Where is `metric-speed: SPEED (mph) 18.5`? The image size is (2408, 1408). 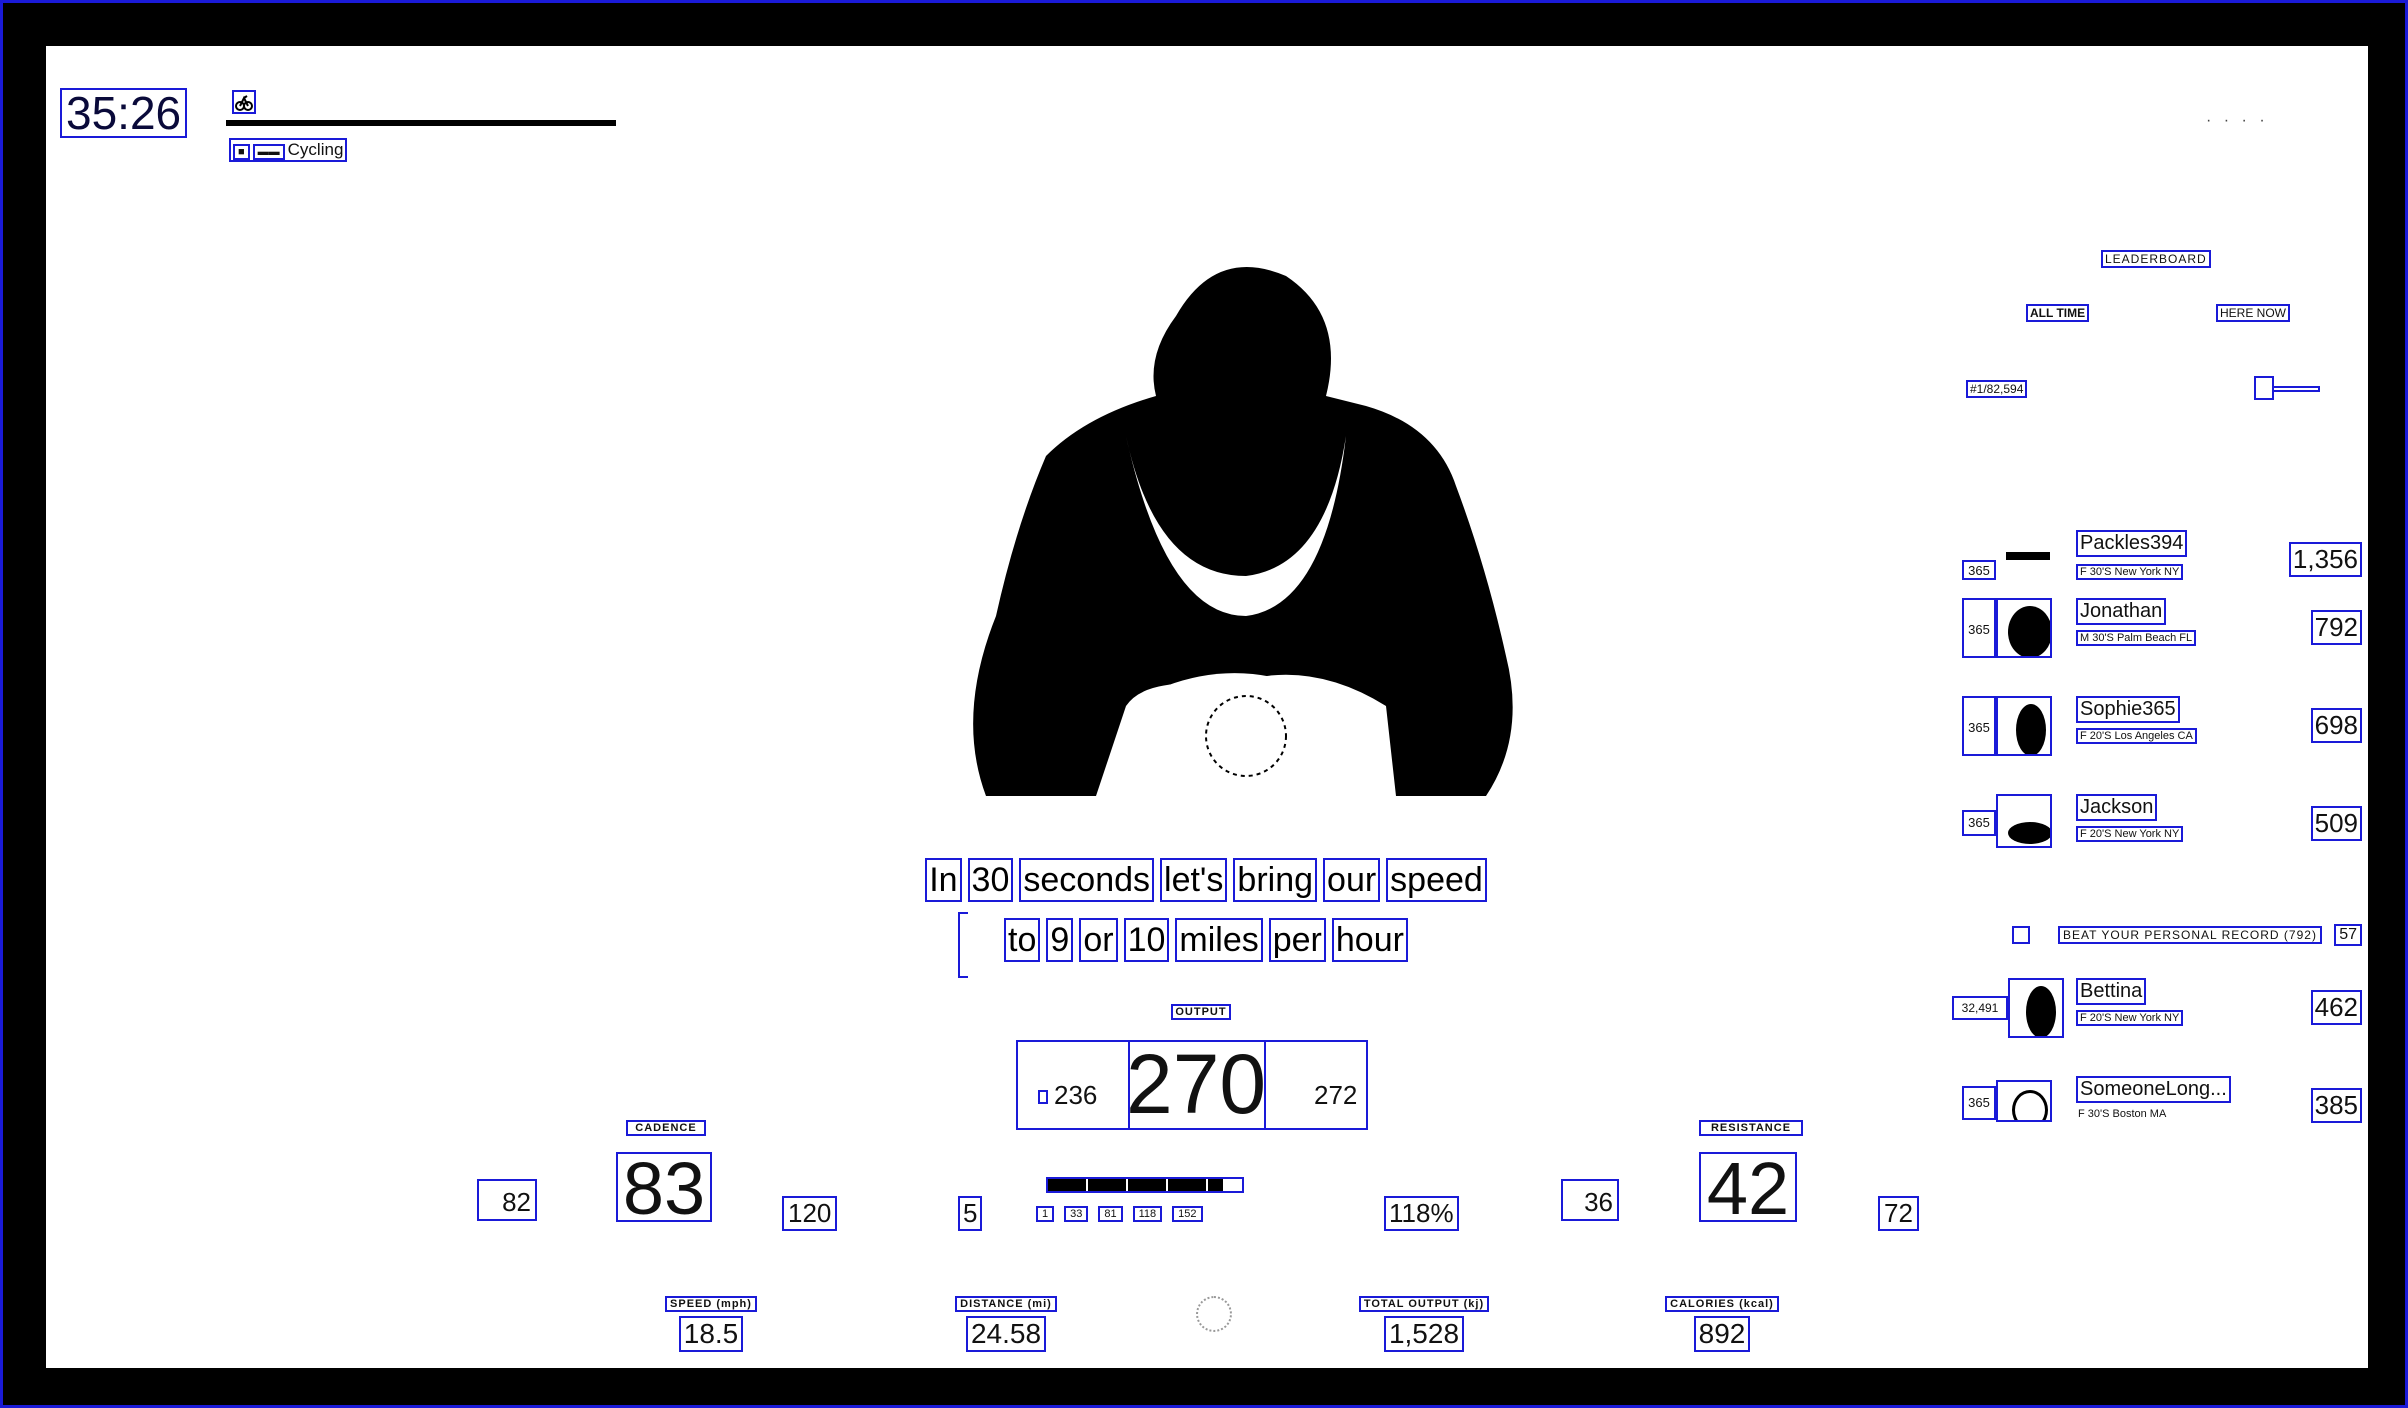 metric-speed: SPEED (mph) 18.5 is located at coordinates (711, 1323).